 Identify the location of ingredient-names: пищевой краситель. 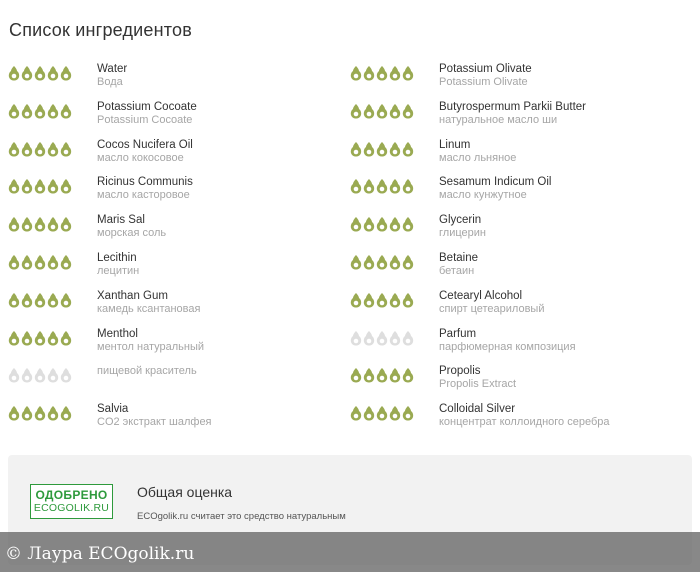
(147, 371).